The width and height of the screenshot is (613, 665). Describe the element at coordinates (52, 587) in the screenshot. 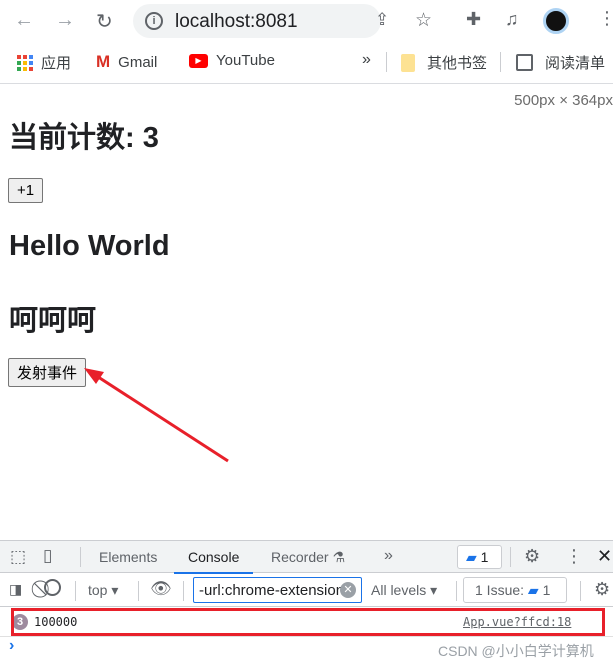

I see `clear-console-icon` at that location.